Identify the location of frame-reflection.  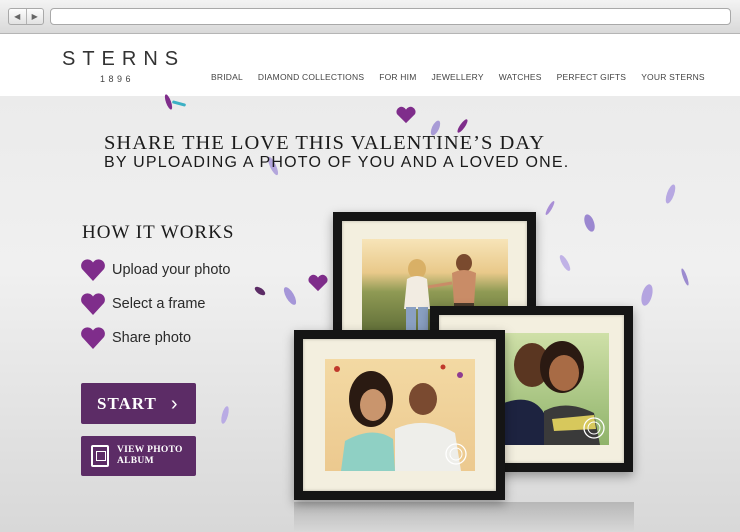
(464, 517).